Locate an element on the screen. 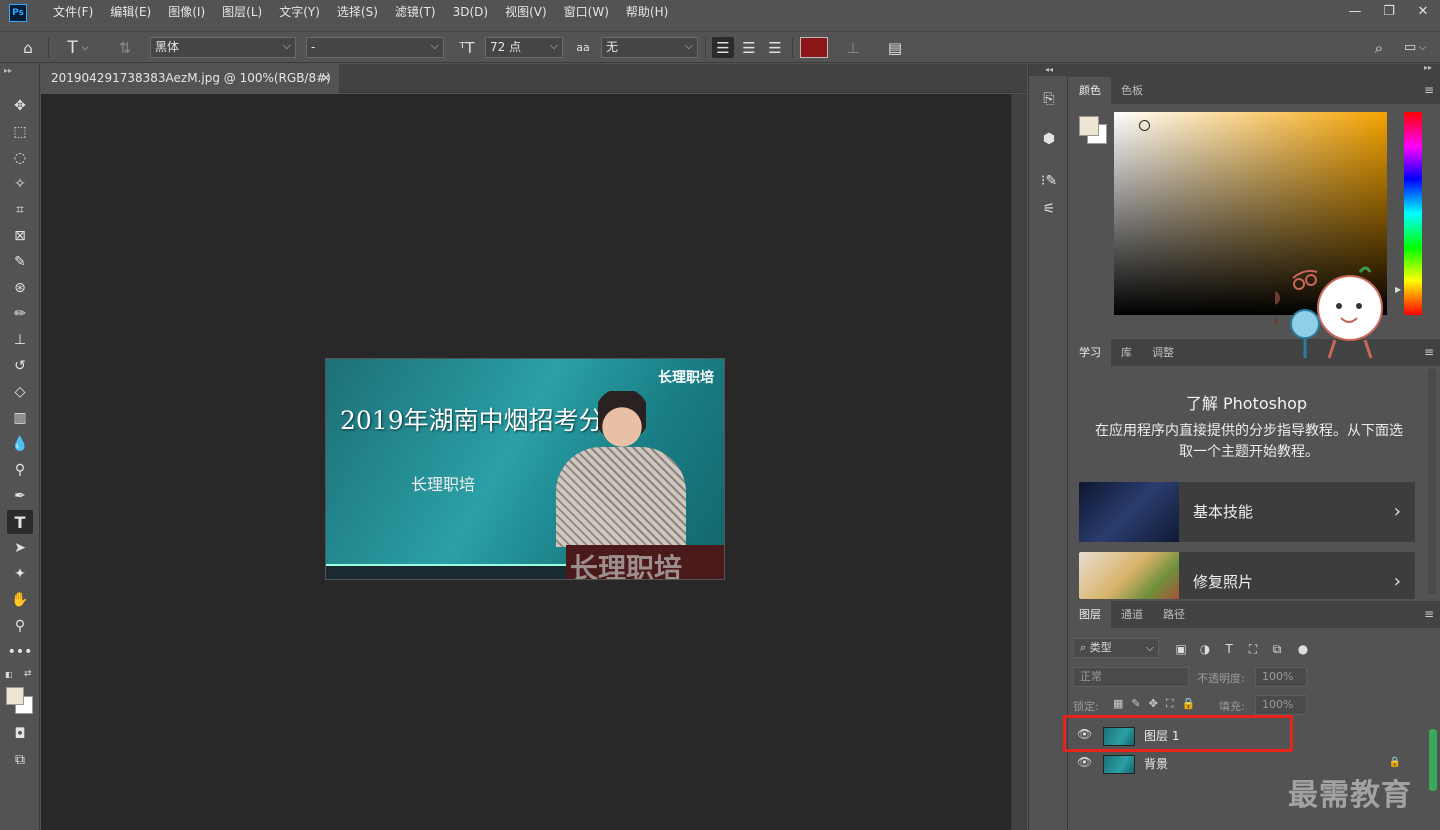 The width and height of the screenshot is (1440, 830). menu-layer: 图层(L) is located at coordinates (242, 12).